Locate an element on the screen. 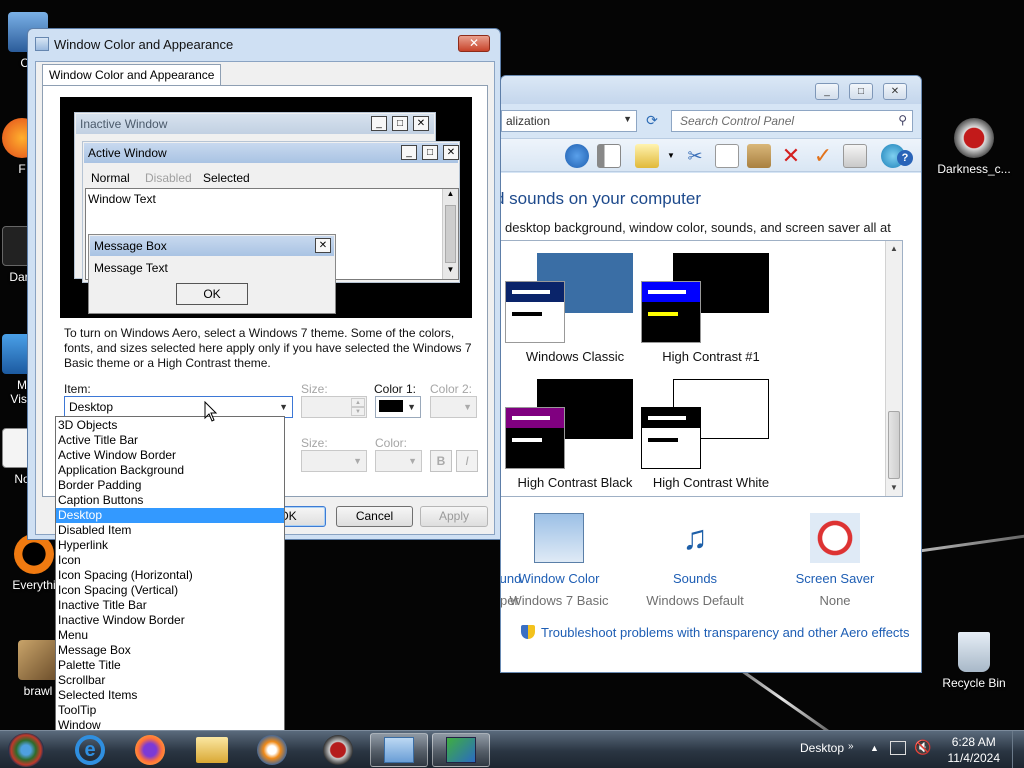 The width and height of the screenshot is (1024, 768). dialog-title: Window Color and Appearance is located at coordinates (144, 44).